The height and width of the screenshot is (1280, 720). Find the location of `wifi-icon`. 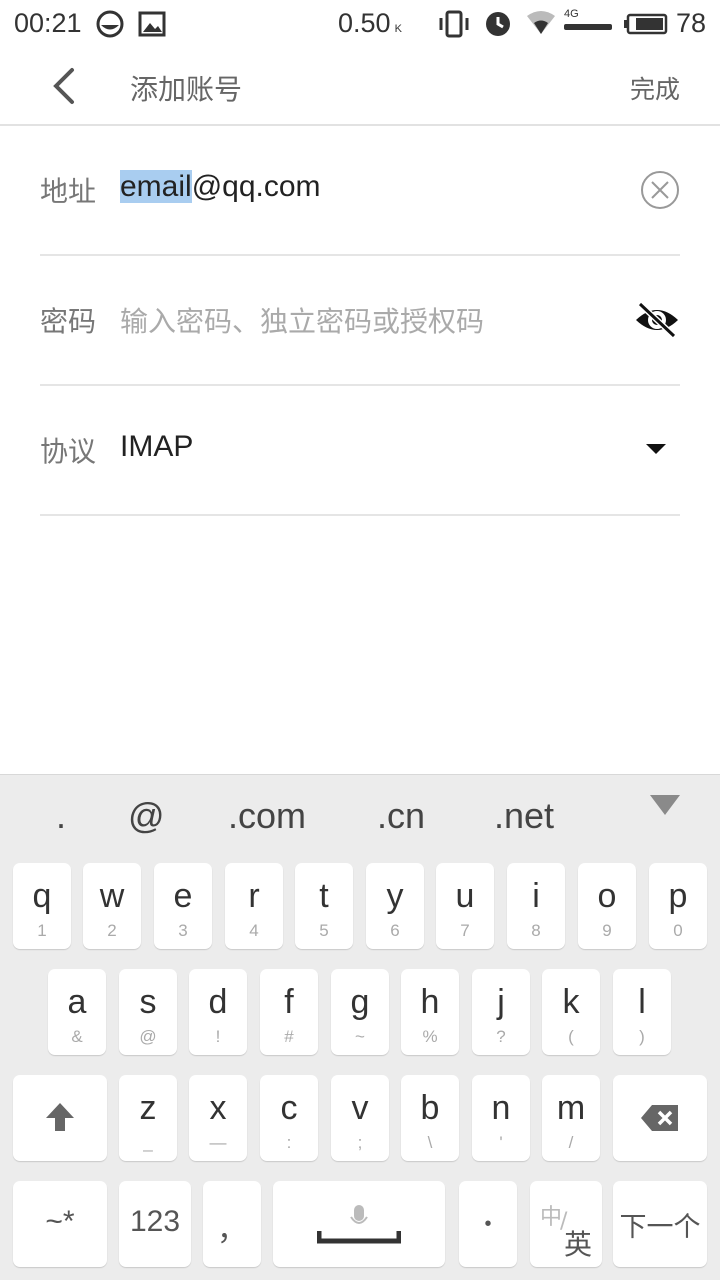

wifi-icon is located at coordinates (541, 22).